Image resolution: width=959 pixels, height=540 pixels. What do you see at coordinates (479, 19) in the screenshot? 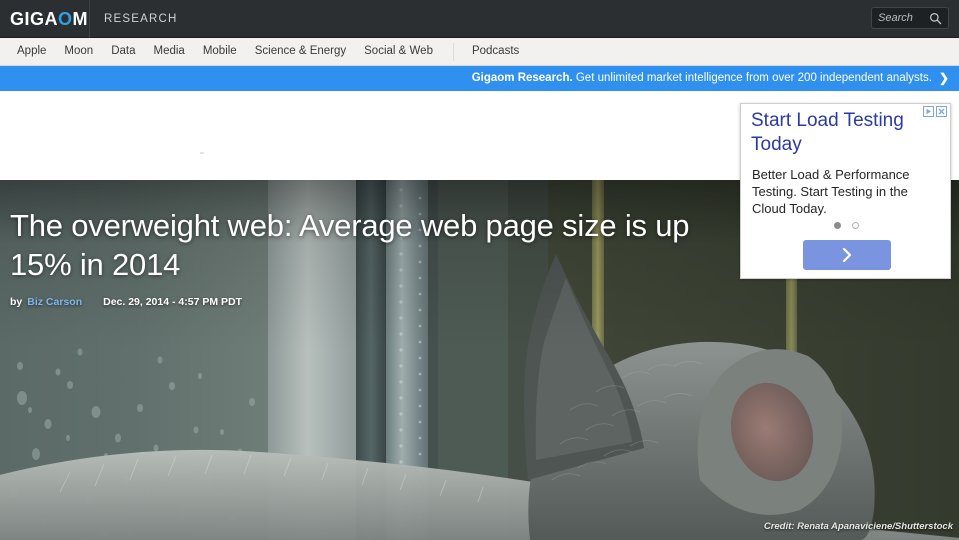
I see `site-header: GIGAOM RESEARCH` at bounding box center [479, 19].